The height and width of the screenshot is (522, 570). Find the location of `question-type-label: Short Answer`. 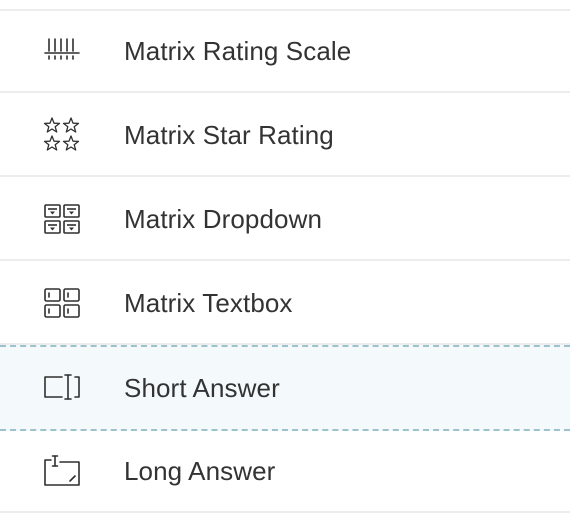

question-type-label: Short Answer is located at coordinates (202, 387).